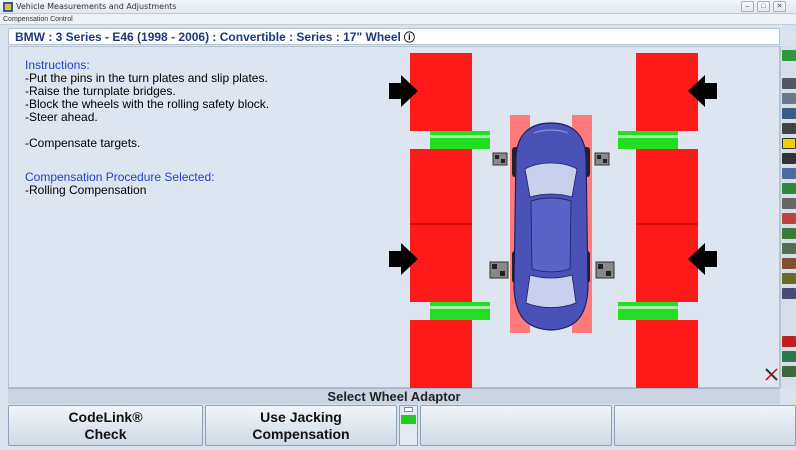 The height and width of the screenshot is (450, 796). What do you see at coordinates (83, 143) in the screenshot?
I see `instruction-extra: -Compensate targets.` at bounding box center [83, 143].